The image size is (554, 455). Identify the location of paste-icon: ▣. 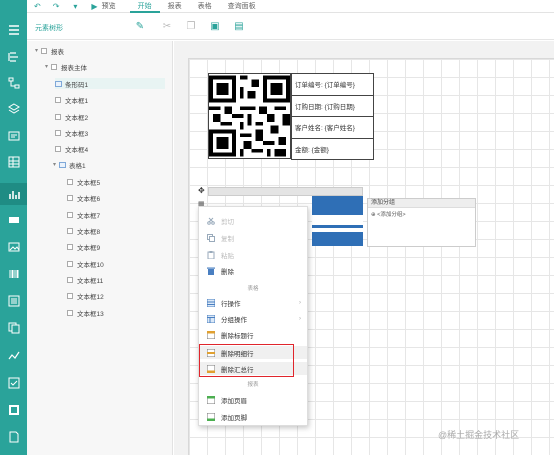
(215, 27).